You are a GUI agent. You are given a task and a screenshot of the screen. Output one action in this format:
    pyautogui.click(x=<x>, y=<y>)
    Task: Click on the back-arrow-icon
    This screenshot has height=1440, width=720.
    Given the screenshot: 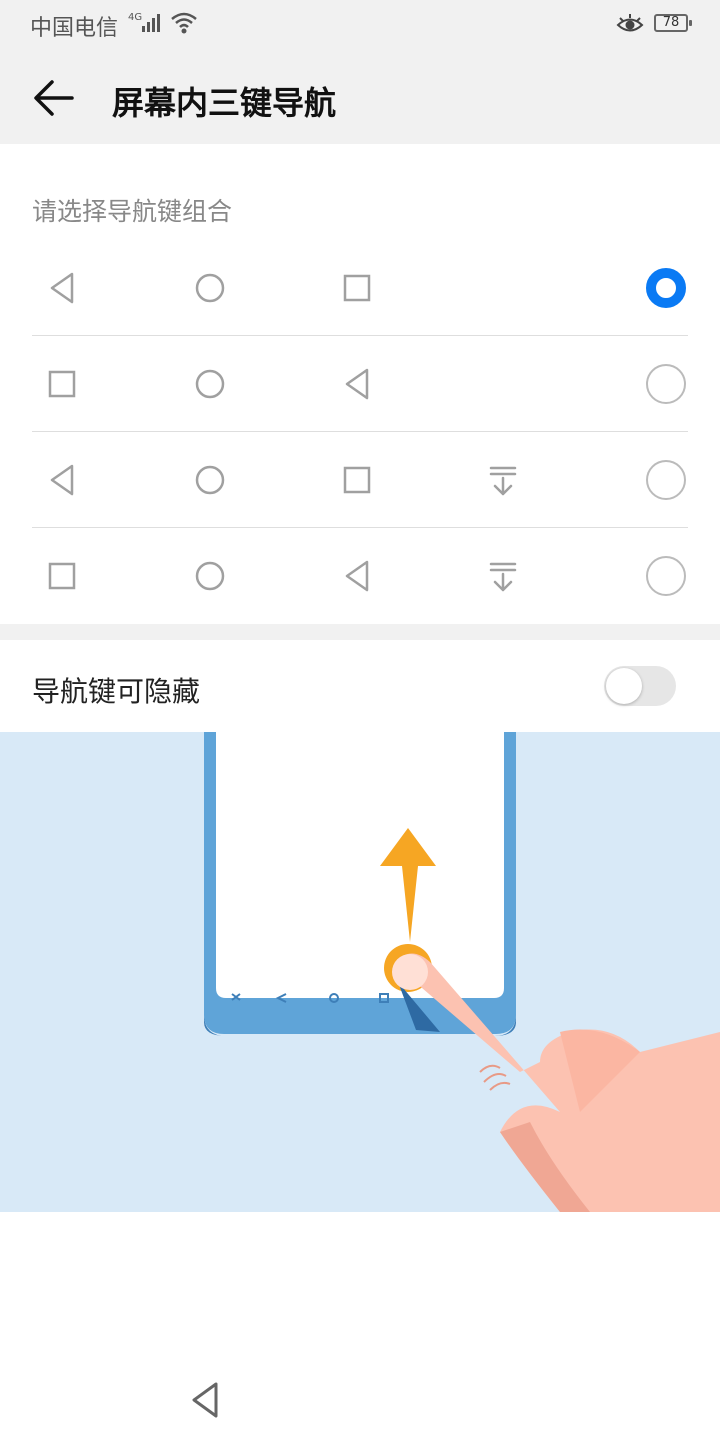 What is the action you would take?
    pyautogui.click(x=55, y=98)
    